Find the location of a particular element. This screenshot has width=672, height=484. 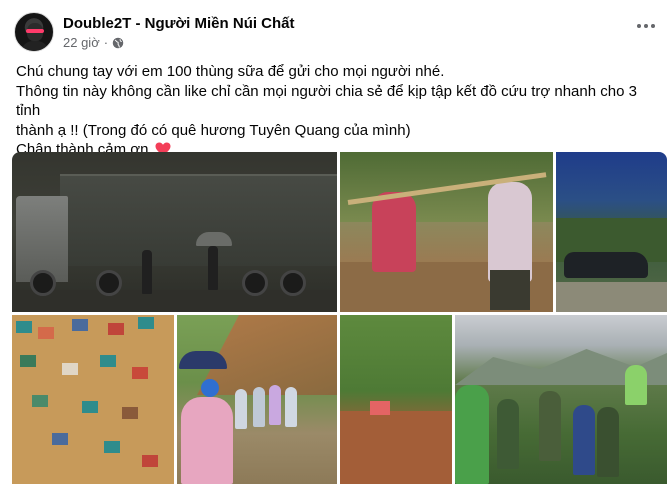

photo-person-green-poncho is located at coordinates (472, 434).